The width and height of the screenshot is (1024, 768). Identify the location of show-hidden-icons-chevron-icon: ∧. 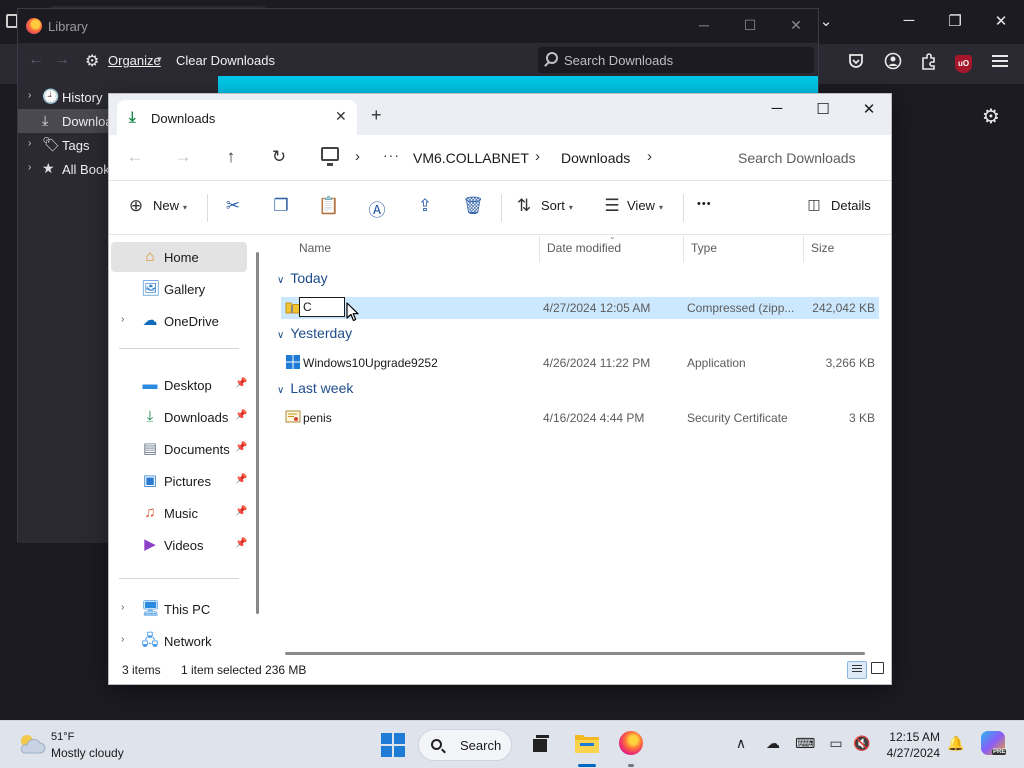
(741, 743).